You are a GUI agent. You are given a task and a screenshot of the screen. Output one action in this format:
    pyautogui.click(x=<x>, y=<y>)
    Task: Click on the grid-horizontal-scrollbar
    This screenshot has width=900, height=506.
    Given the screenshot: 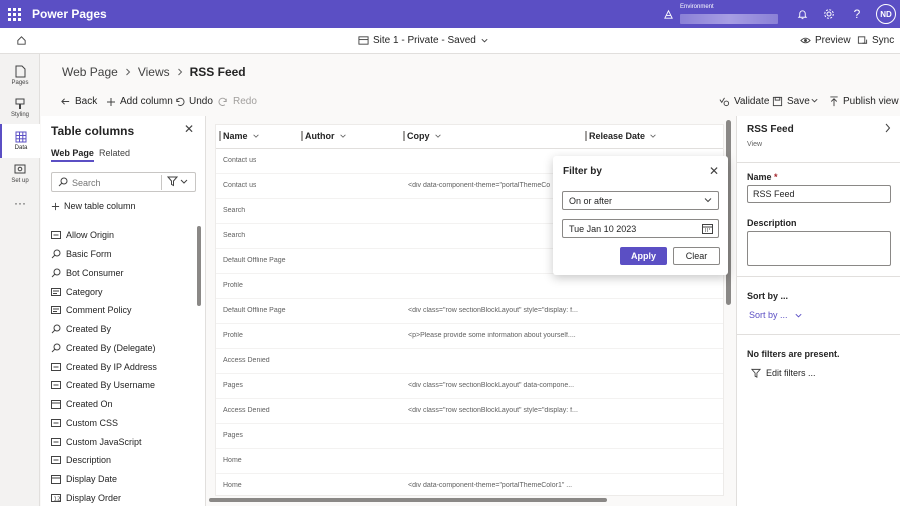 What is the action you would take?
    pyautogui.click(x=408, y=500)
    